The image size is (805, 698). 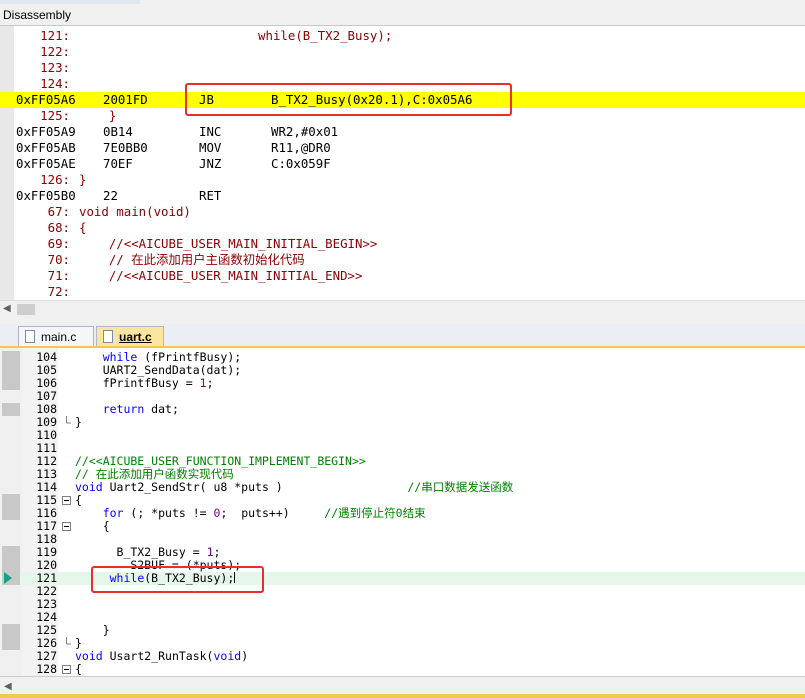 What do you see at coordinates (402, 292) in the screenshot?
I see `disassembly-source-line: 72:` at bounding box center [402, 292].